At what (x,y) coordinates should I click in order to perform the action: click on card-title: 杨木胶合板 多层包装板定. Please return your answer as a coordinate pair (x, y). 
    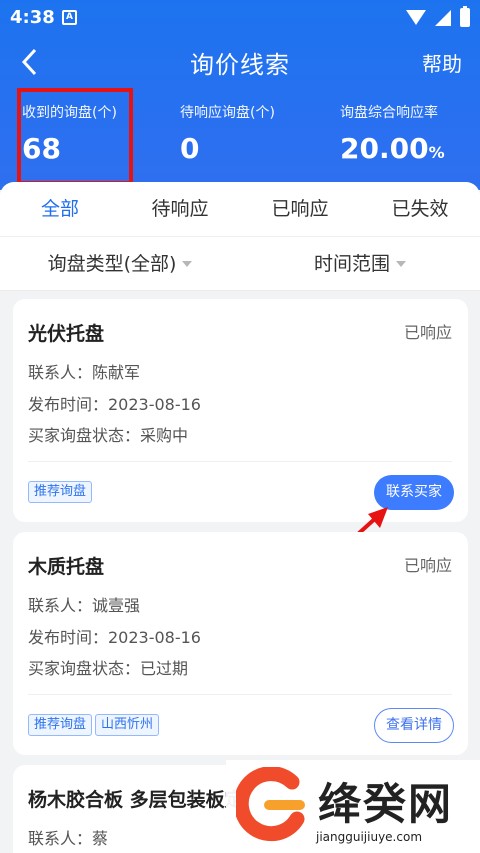
    Looking at the image, I should click on (136, 800).